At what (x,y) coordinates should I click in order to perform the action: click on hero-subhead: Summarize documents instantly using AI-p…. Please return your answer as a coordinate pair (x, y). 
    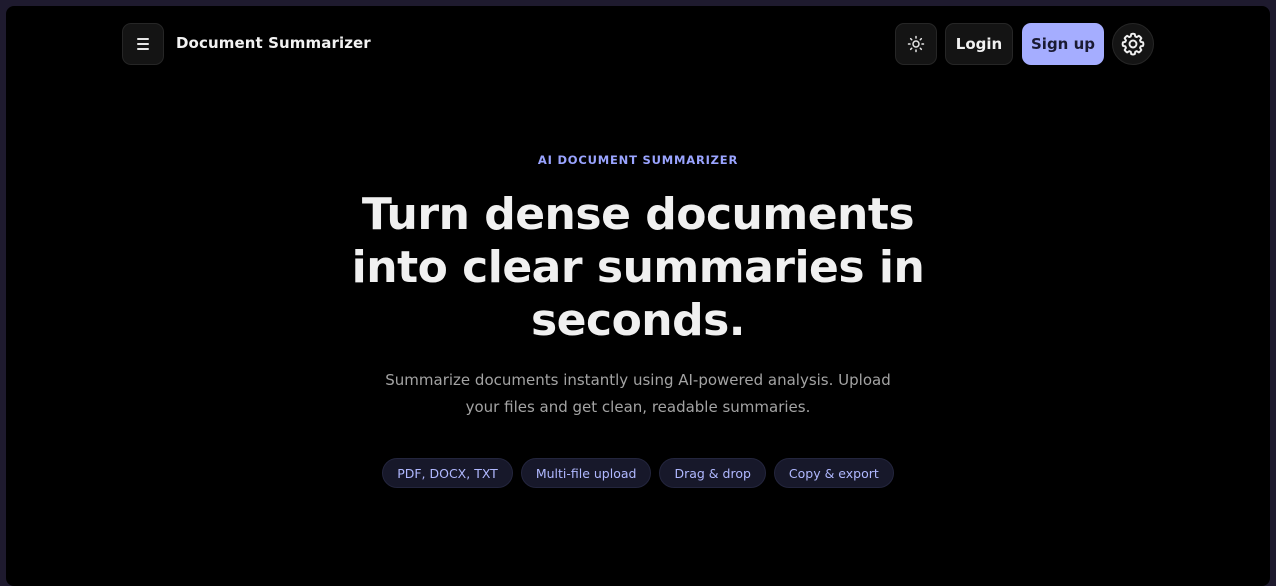
    Looking at the image, I should click on (638, 393).